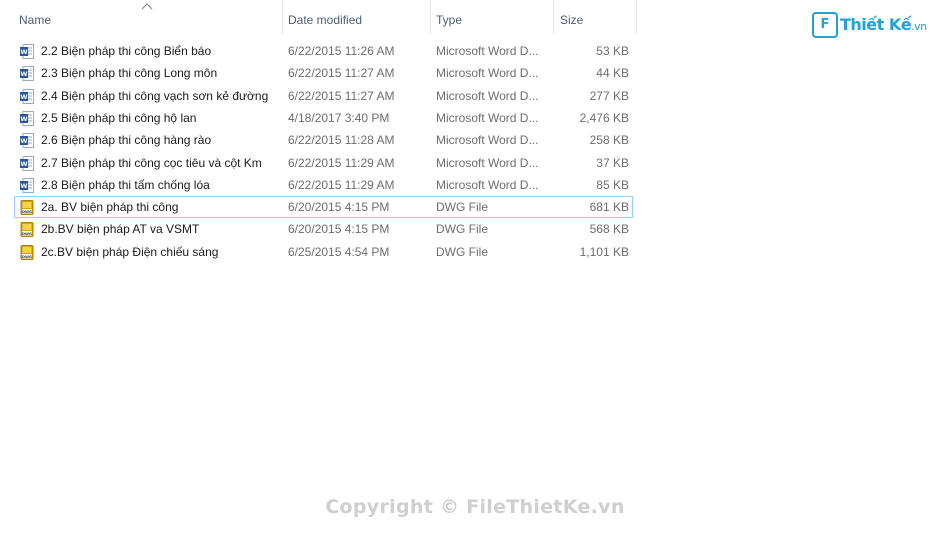  What do you see at coordinates (126, 51) in the screenshot?
I see `file-name: 2.2 Biện pháp thi công Biển báo` at bounding box center [126, 51].